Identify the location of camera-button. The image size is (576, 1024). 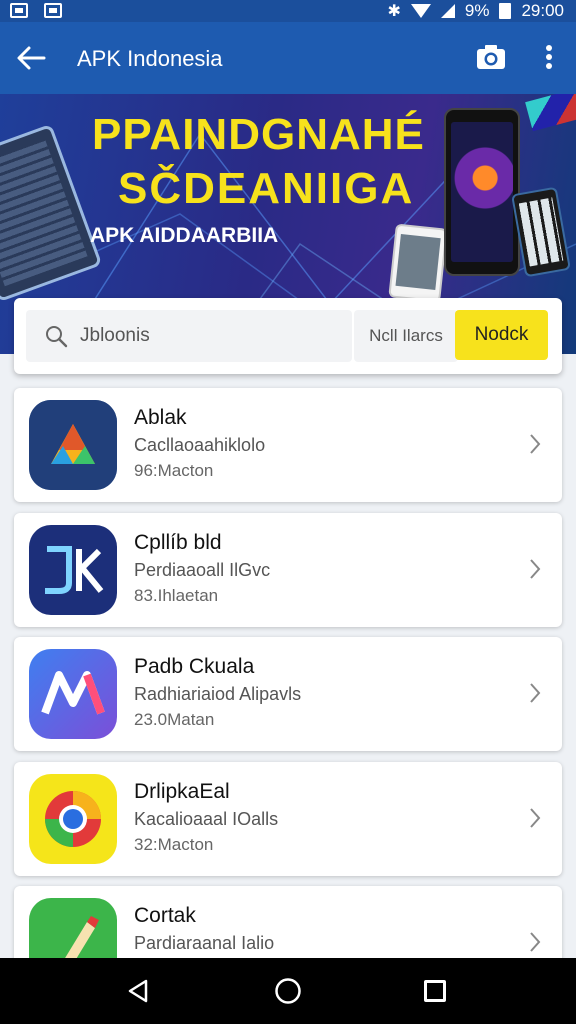
(491, 57).